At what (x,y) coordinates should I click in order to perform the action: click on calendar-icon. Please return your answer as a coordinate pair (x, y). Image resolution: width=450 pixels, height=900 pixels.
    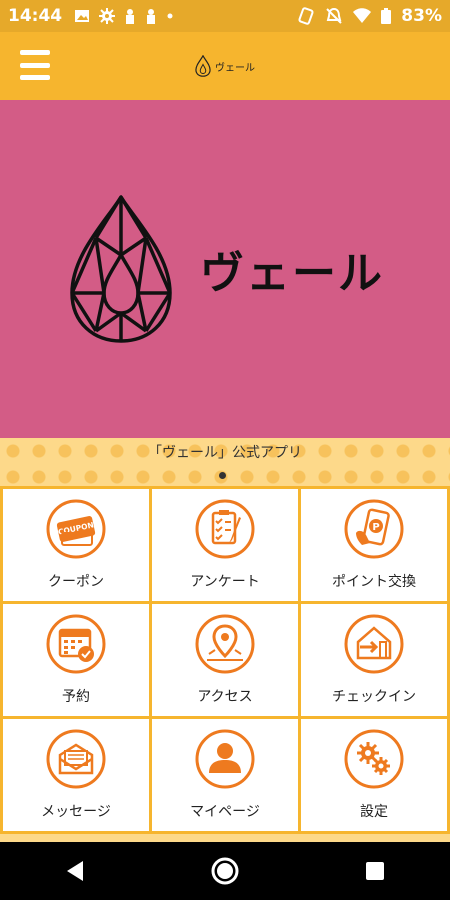
    Looking at the image, I should click on (76, 644).